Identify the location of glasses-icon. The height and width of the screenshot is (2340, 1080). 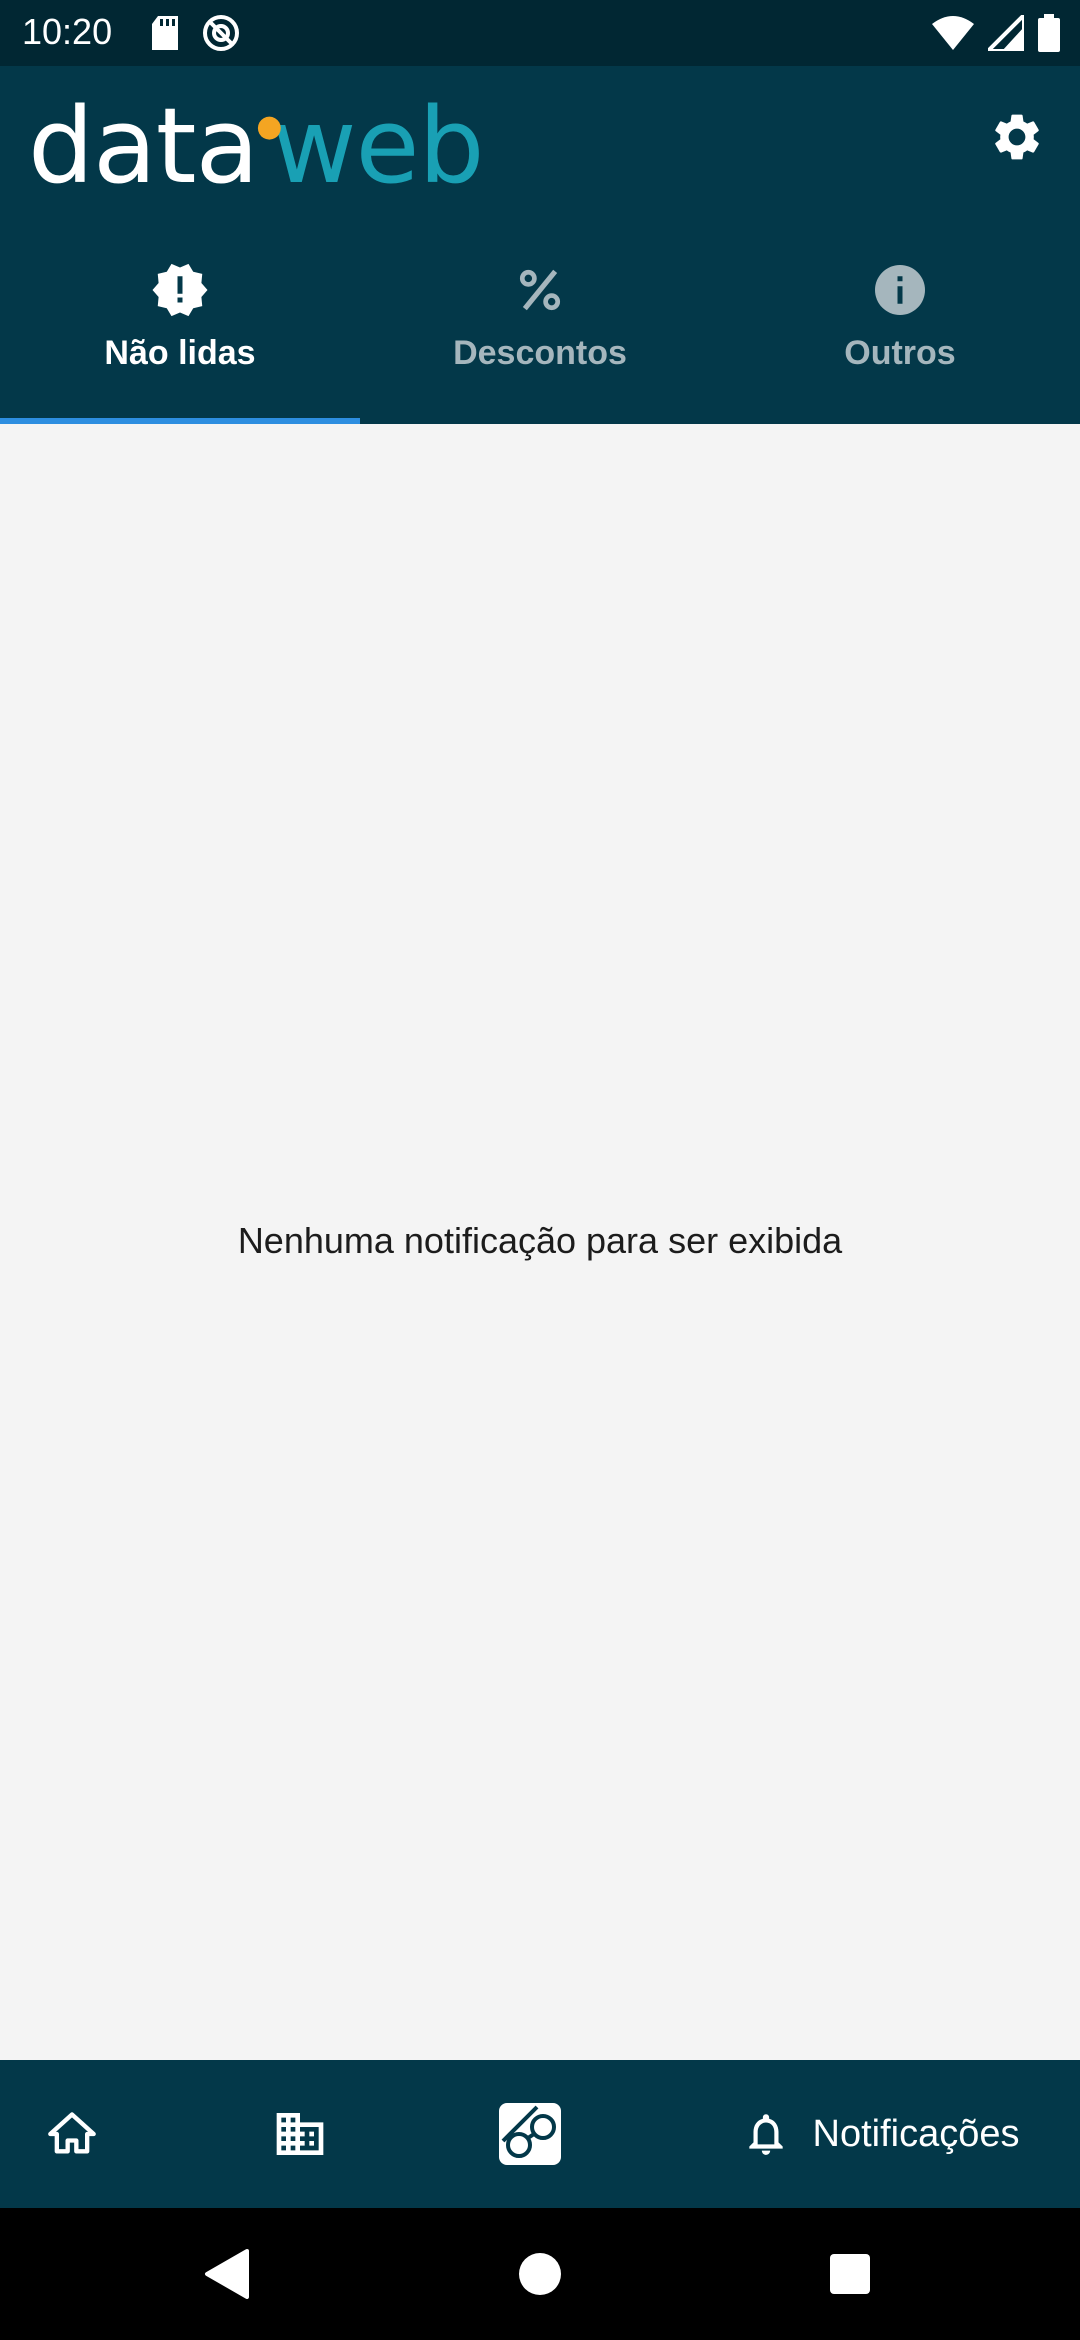
(530, 2134).